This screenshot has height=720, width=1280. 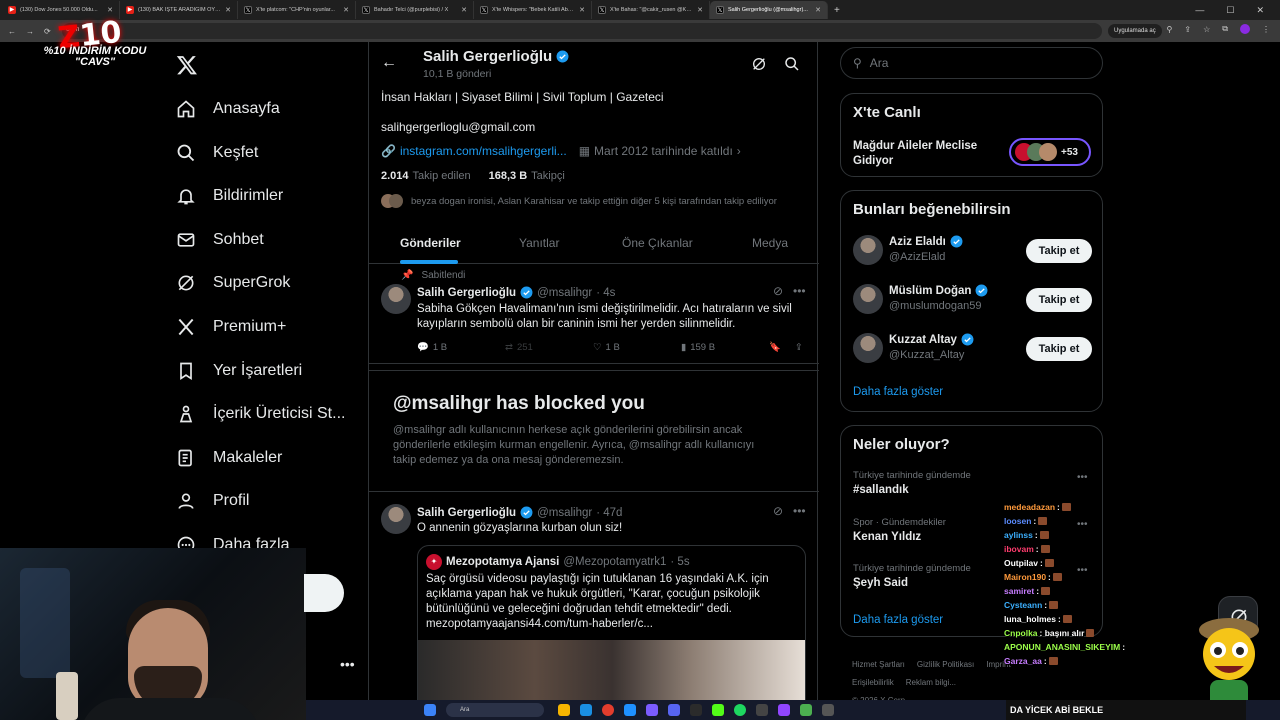 What do you see at coordinates (945, 665) in the screenshot?
I see `footer-link: Gizlilik Politikası` at bounding box center [945, 665].